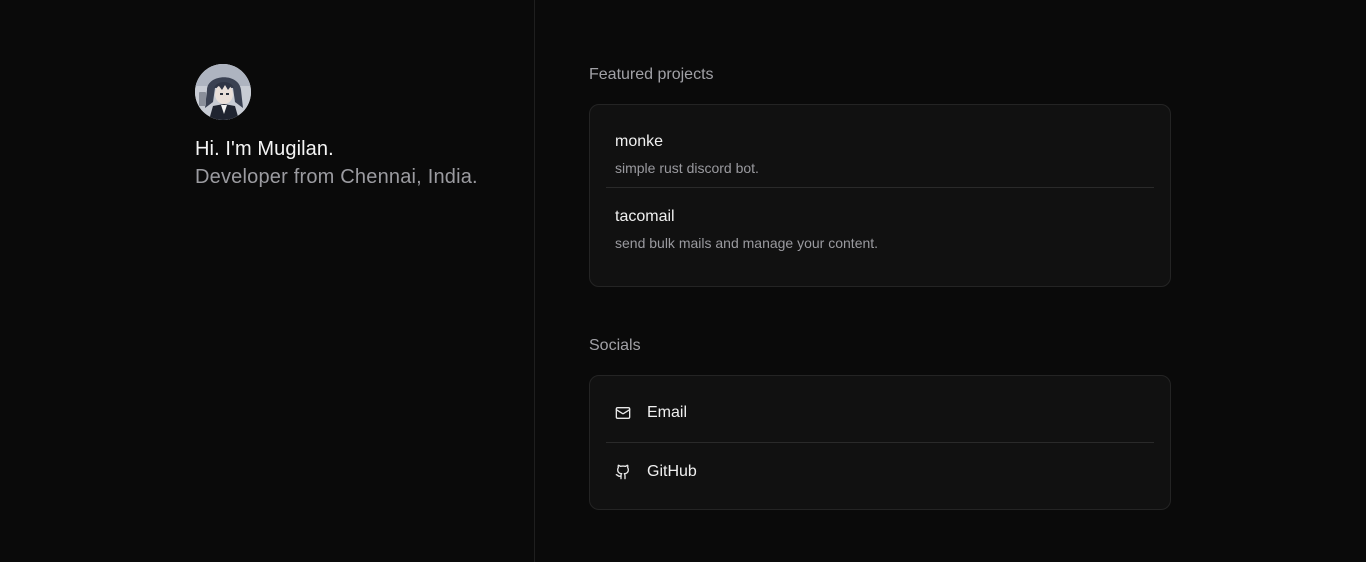 The height and width of the screenshot is (562, 1366). I want to click on social-link-github: GitHub, so click(880, 475).